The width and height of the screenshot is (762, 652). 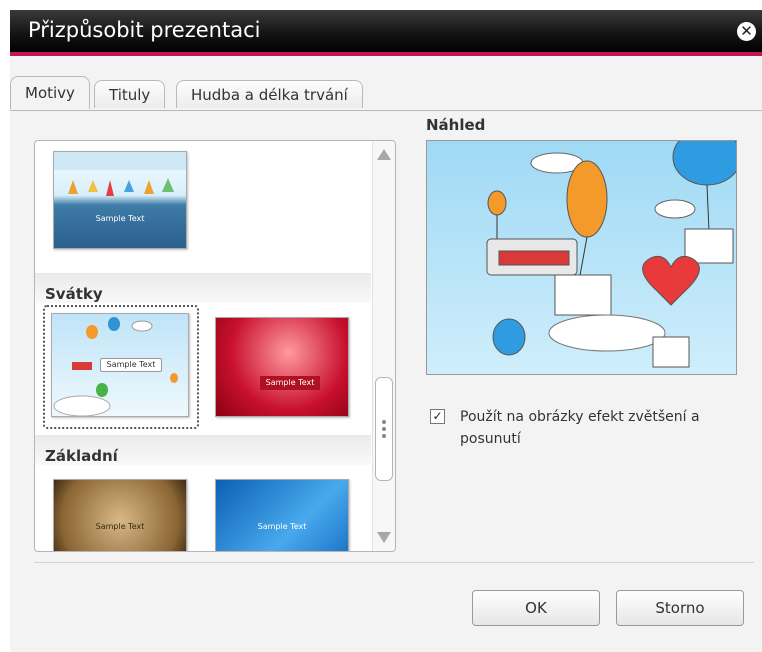 I want to click on scroll-up-arrow-icon, so click(x=384, y=154).